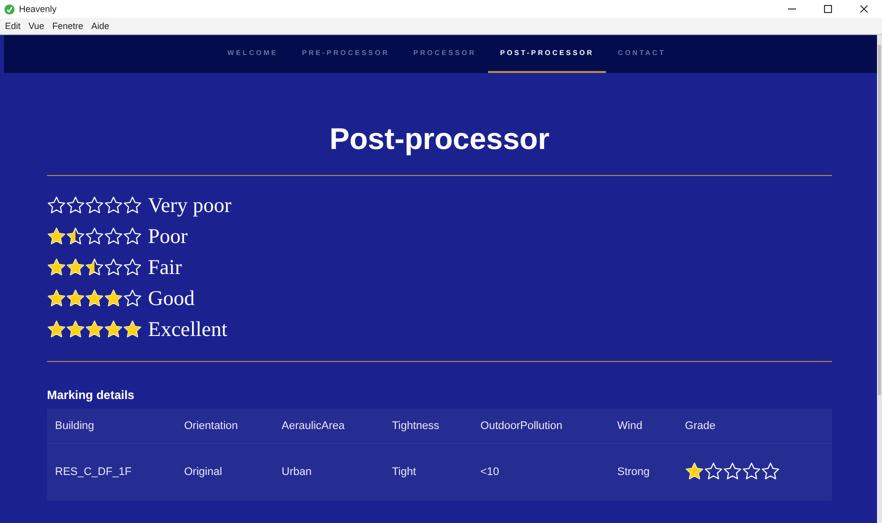 The width and height of the screenshot is (882, 523). What do you see at coordinates (541, 472) in the screenshot?
I see `table-cell: <10` at bounding box center [541, 472].